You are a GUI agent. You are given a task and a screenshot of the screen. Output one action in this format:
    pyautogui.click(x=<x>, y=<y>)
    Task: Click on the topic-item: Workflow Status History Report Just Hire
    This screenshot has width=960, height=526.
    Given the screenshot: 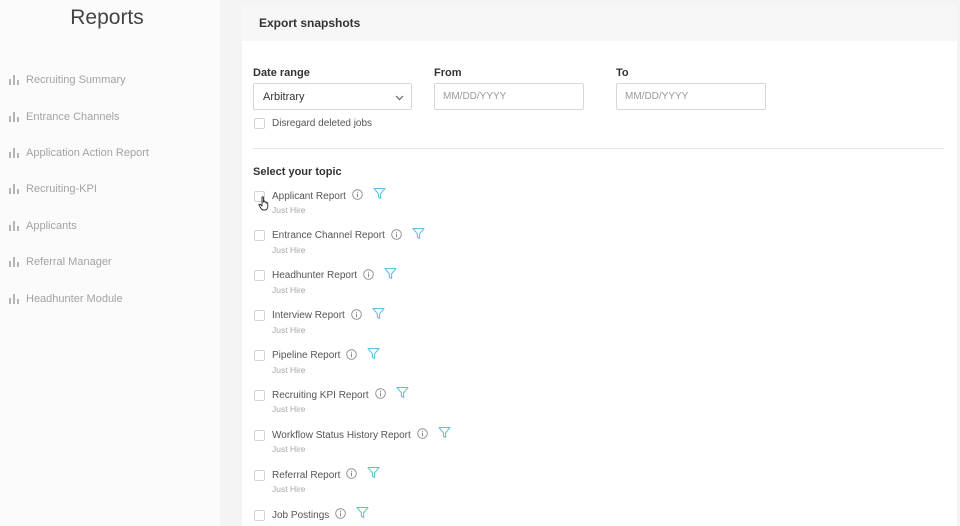 What is the action you would take?
    pyautogui.click(x=352, y=447)
    